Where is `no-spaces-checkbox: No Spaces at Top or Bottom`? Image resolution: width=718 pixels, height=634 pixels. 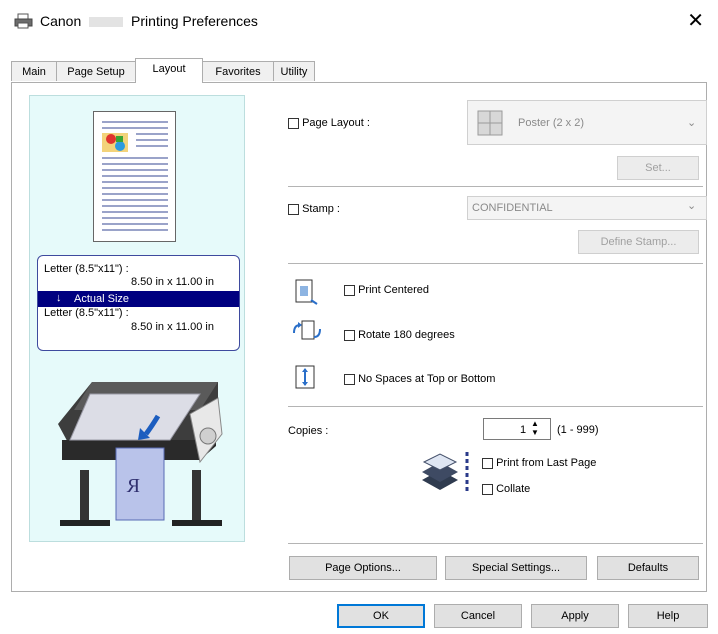 no-spaces-checkbox: No Spaces at Top or Bottom is located at coordinates (419, 379).